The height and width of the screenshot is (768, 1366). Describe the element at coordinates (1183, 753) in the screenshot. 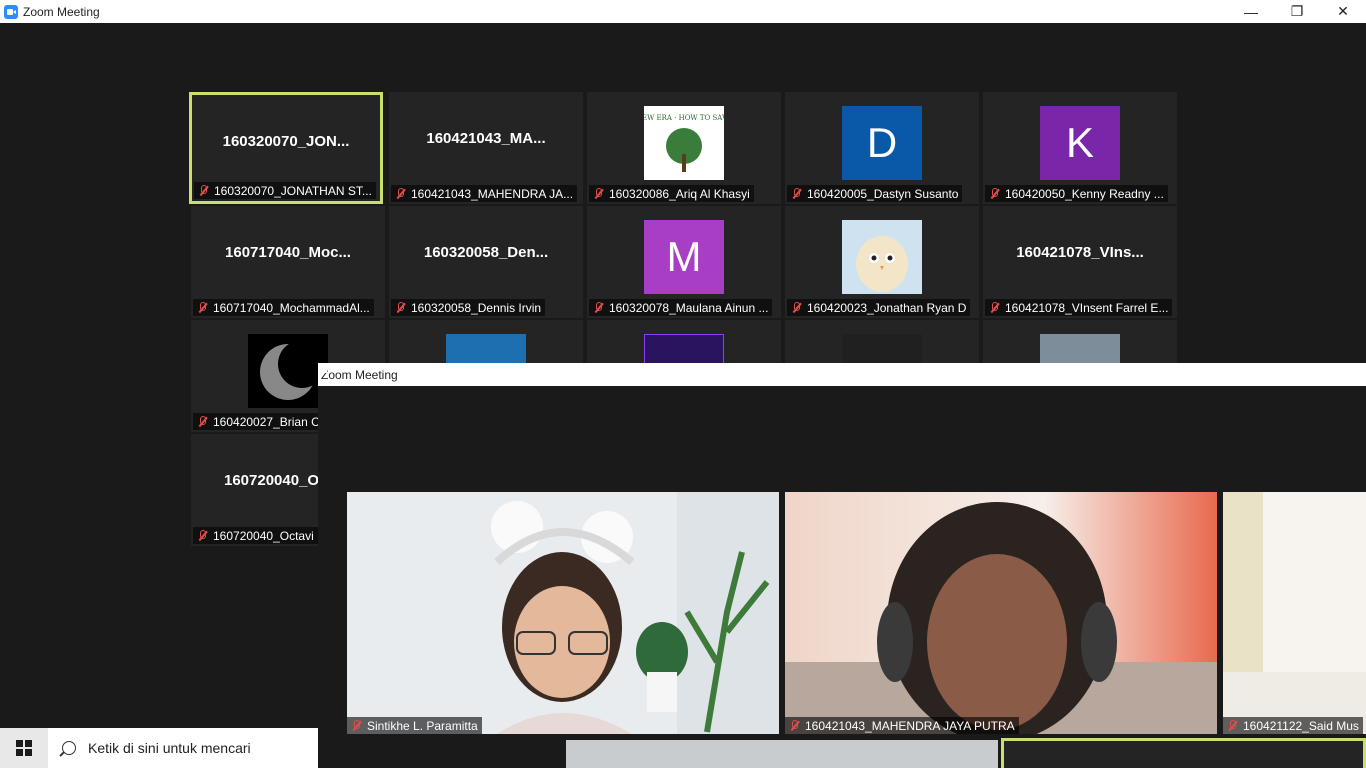

I see `active-speaker-tile-partial` at that location.